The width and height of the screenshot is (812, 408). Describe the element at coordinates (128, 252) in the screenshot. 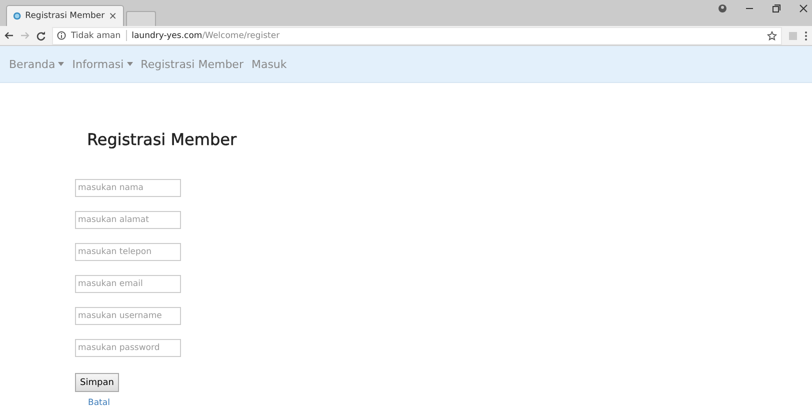

I see `input-field: masukan telepon` at that location.